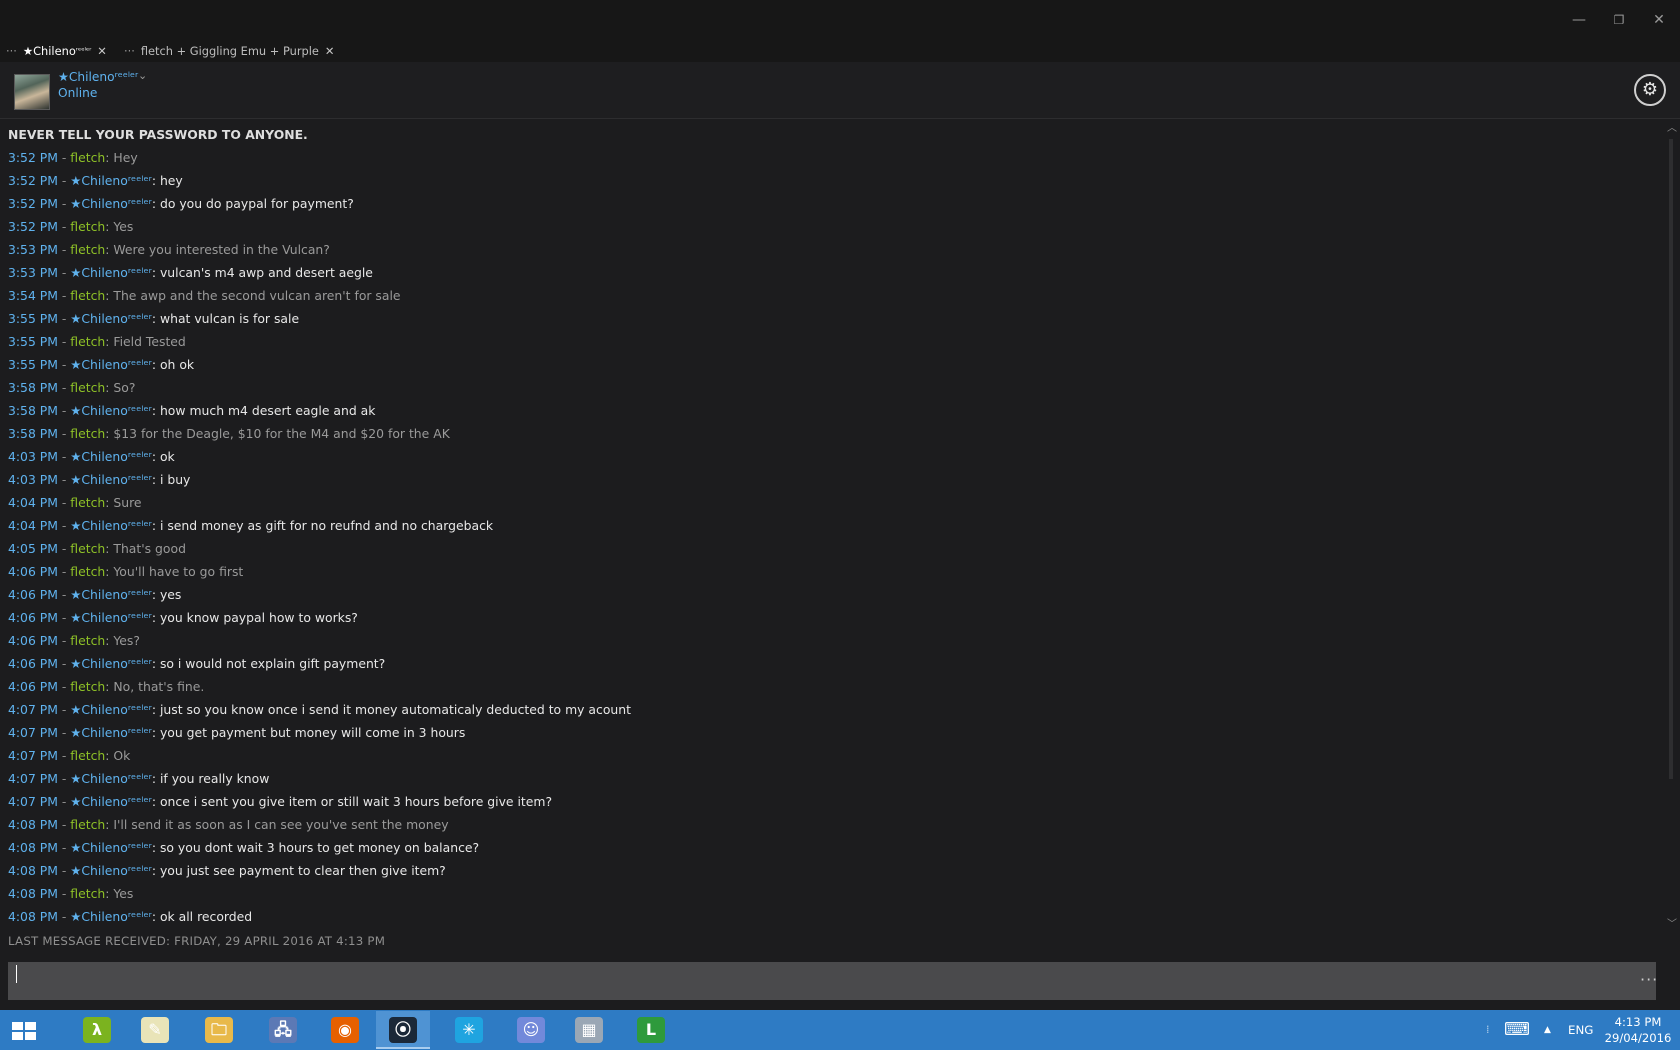  What do you see at coordinates (1650, 90) in the screenshot?
I see `gear-icon: ⚙` at bounding box center [1650, 90].